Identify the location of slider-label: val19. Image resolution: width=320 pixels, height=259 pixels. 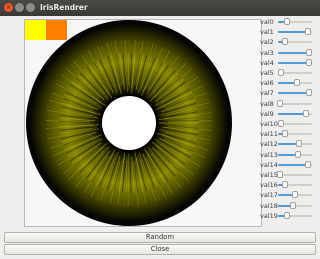
(269, 215).